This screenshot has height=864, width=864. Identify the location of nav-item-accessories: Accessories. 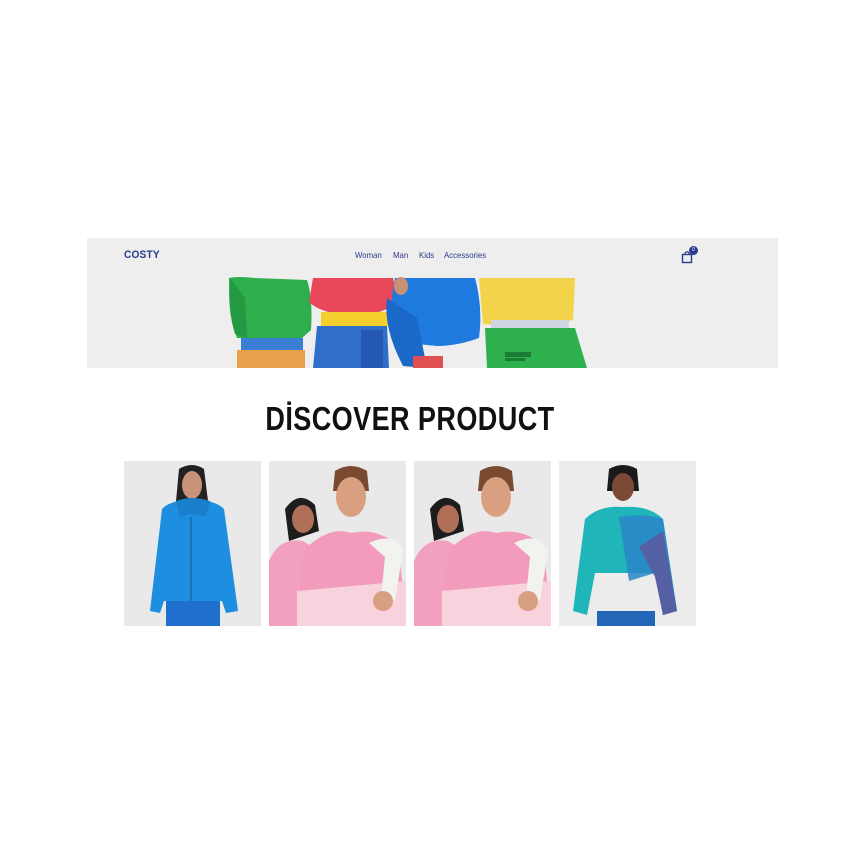
(465, 255).